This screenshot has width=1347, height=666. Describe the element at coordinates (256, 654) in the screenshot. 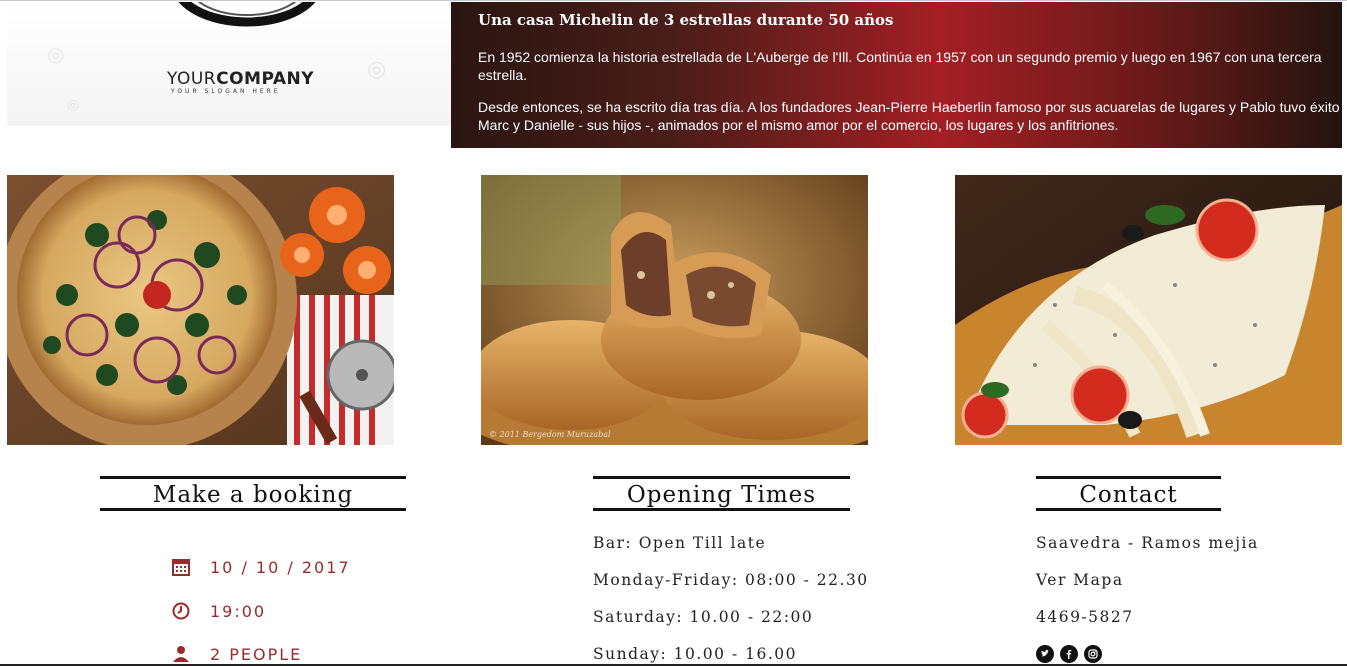

I see `booking-people-value: 2 PEOPLE` at that location.